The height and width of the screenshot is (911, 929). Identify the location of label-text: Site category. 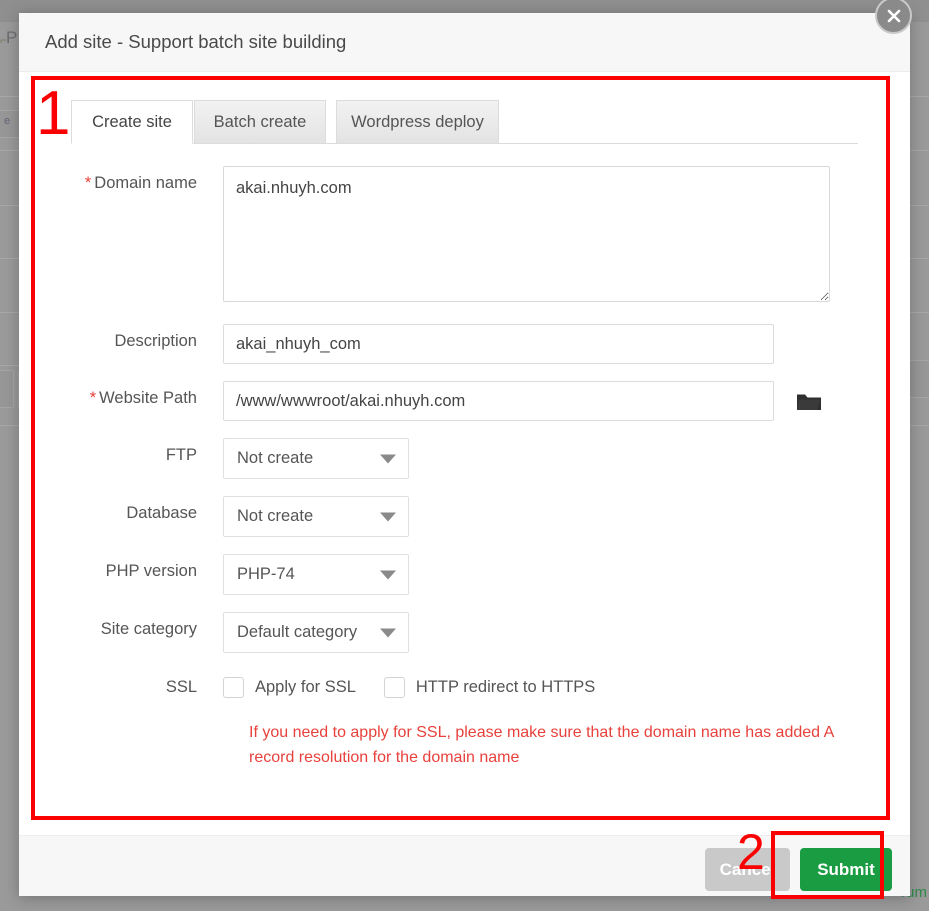
(148, 629).